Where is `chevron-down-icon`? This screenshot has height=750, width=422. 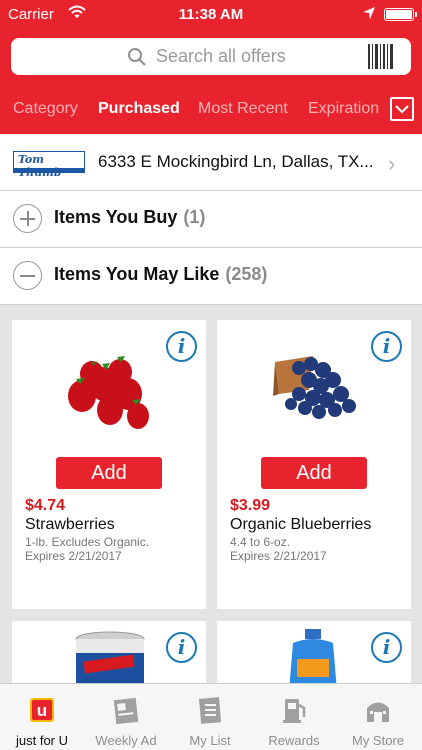
chevron-down-icon is located at coordinates (402, 109).